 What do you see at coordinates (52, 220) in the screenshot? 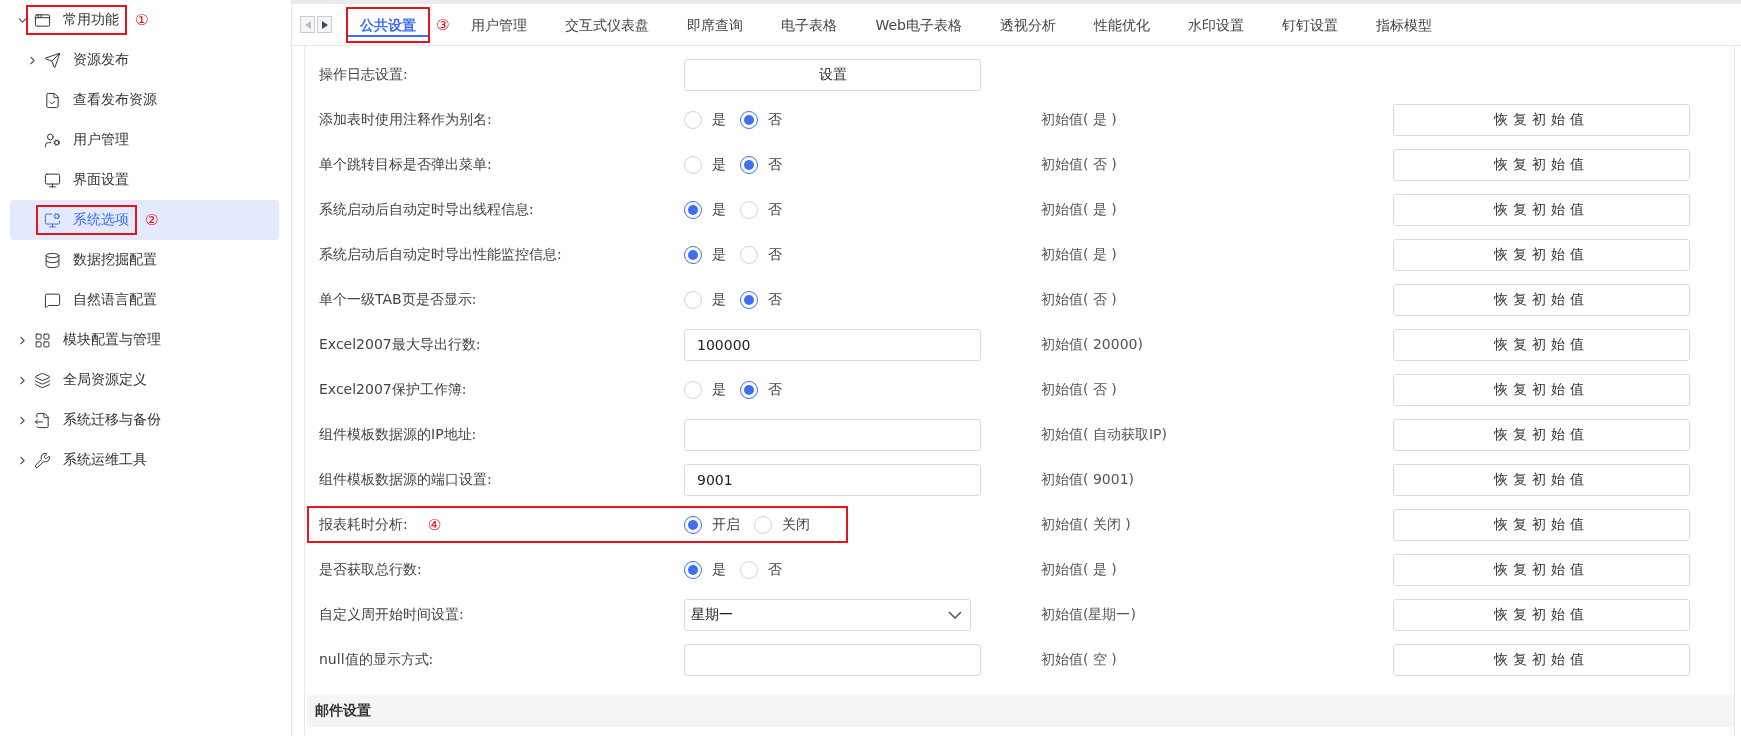
I see `monitor-gear-icon` at bounding box center [52, 220].